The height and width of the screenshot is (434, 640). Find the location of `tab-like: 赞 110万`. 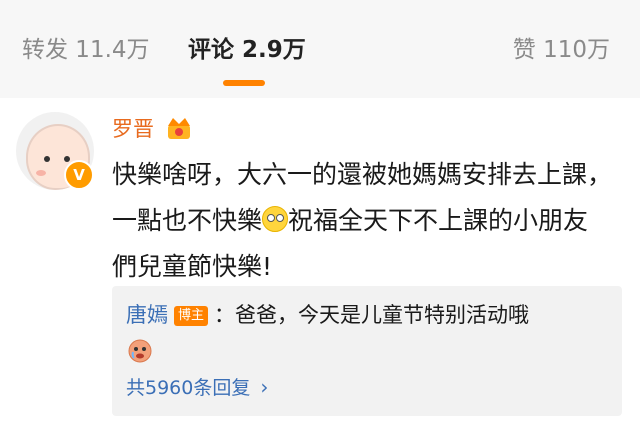

tab-like: 赞 110万 is located at coordinates (561, 50).